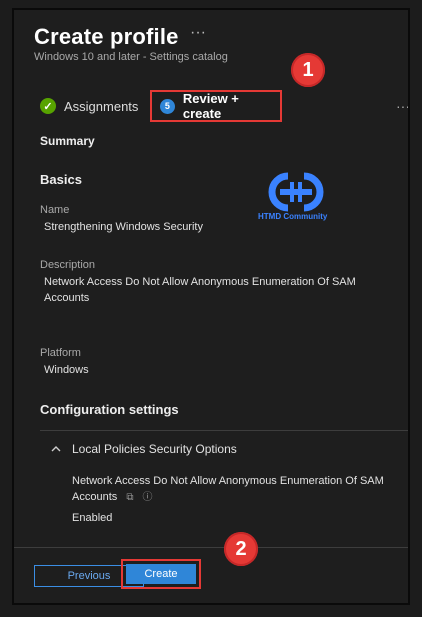 The height and width of the screenshot is (617, 422). I want to click on name-label: Name, so click(55, 210).